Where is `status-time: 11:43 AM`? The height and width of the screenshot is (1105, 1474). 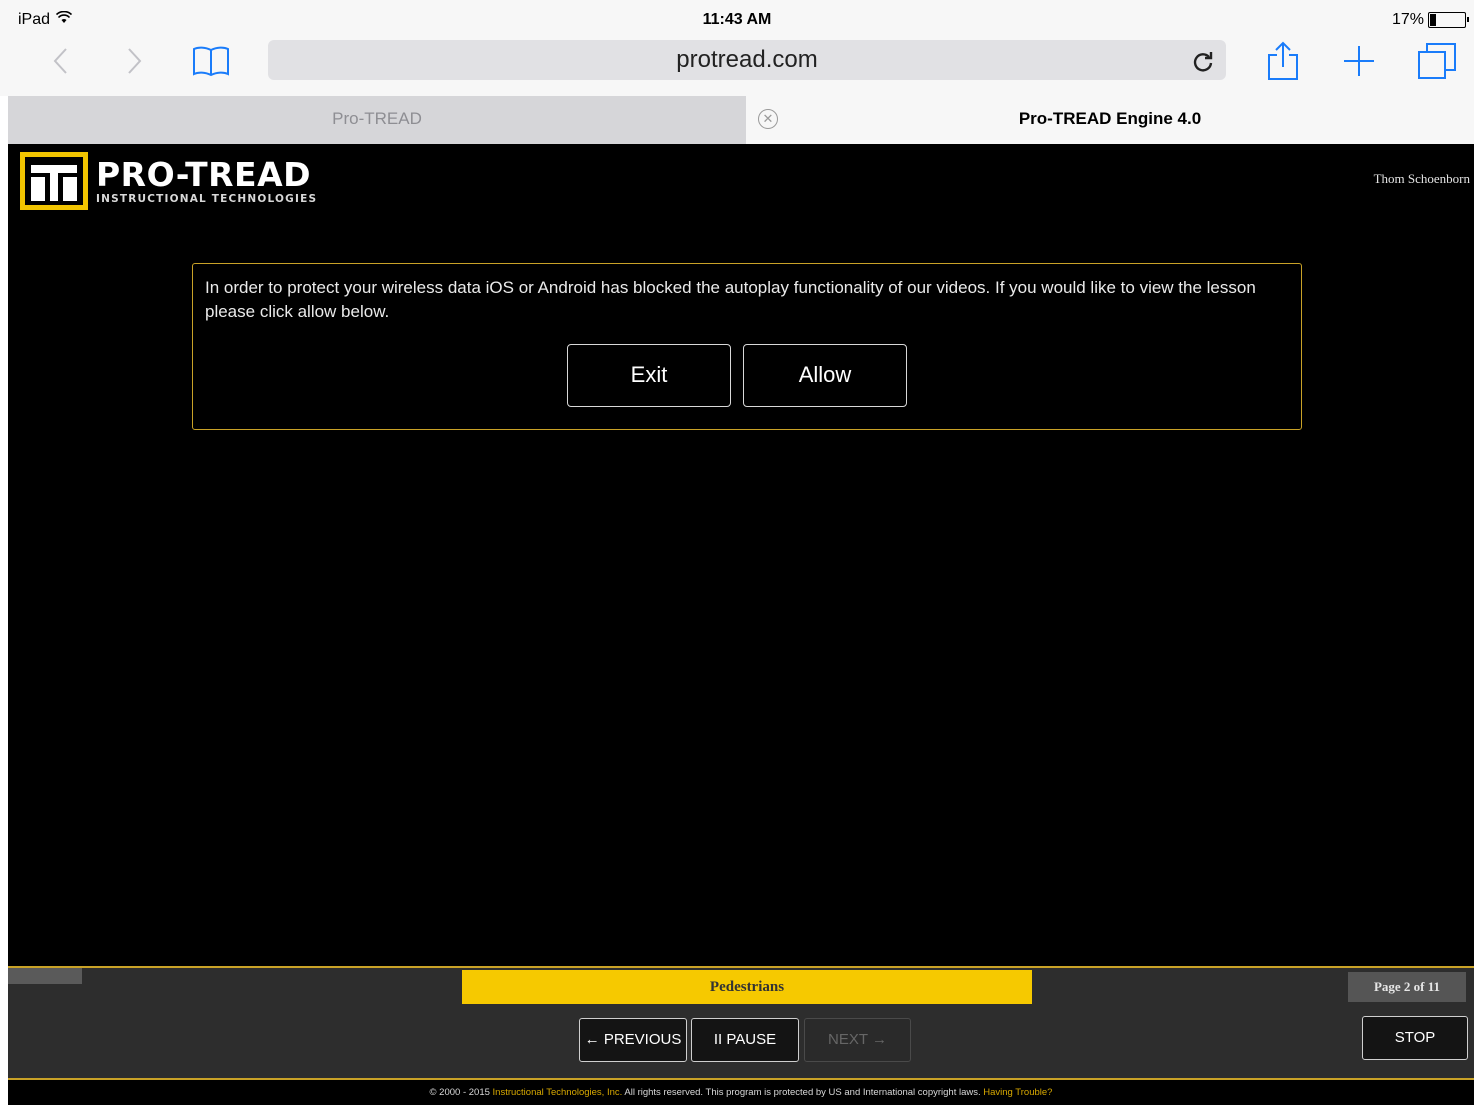 status-time: 11:43 AM is located at coordinates (737, 19).